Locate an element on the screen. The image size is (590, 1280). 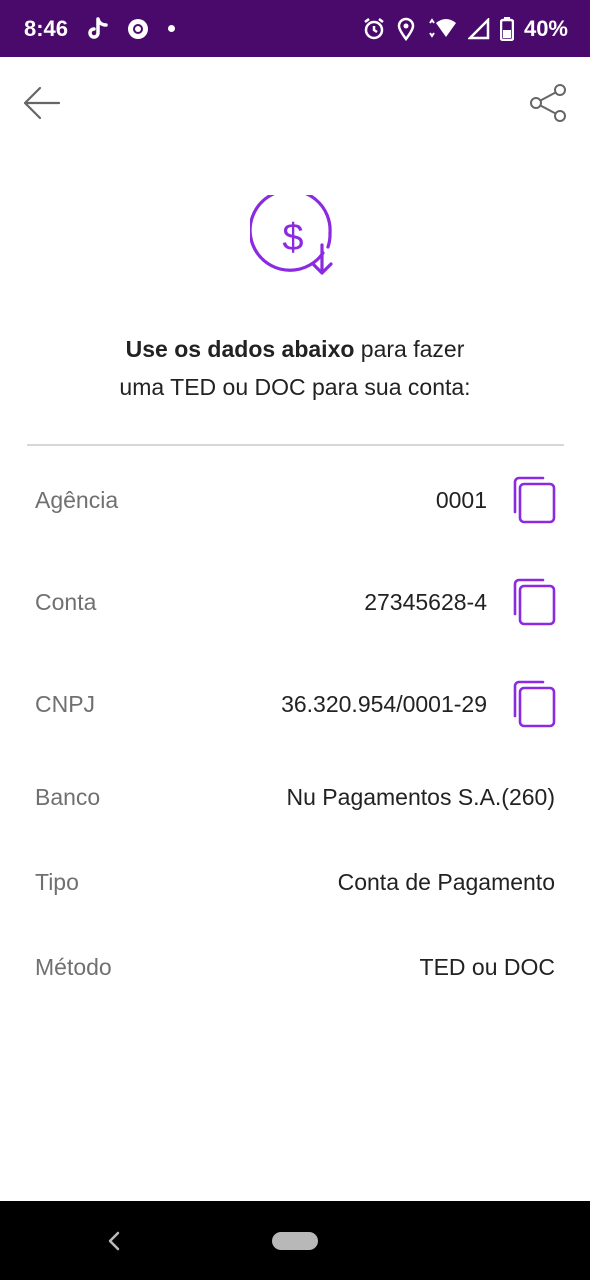
share-icon is located at coordinates (548, 103).